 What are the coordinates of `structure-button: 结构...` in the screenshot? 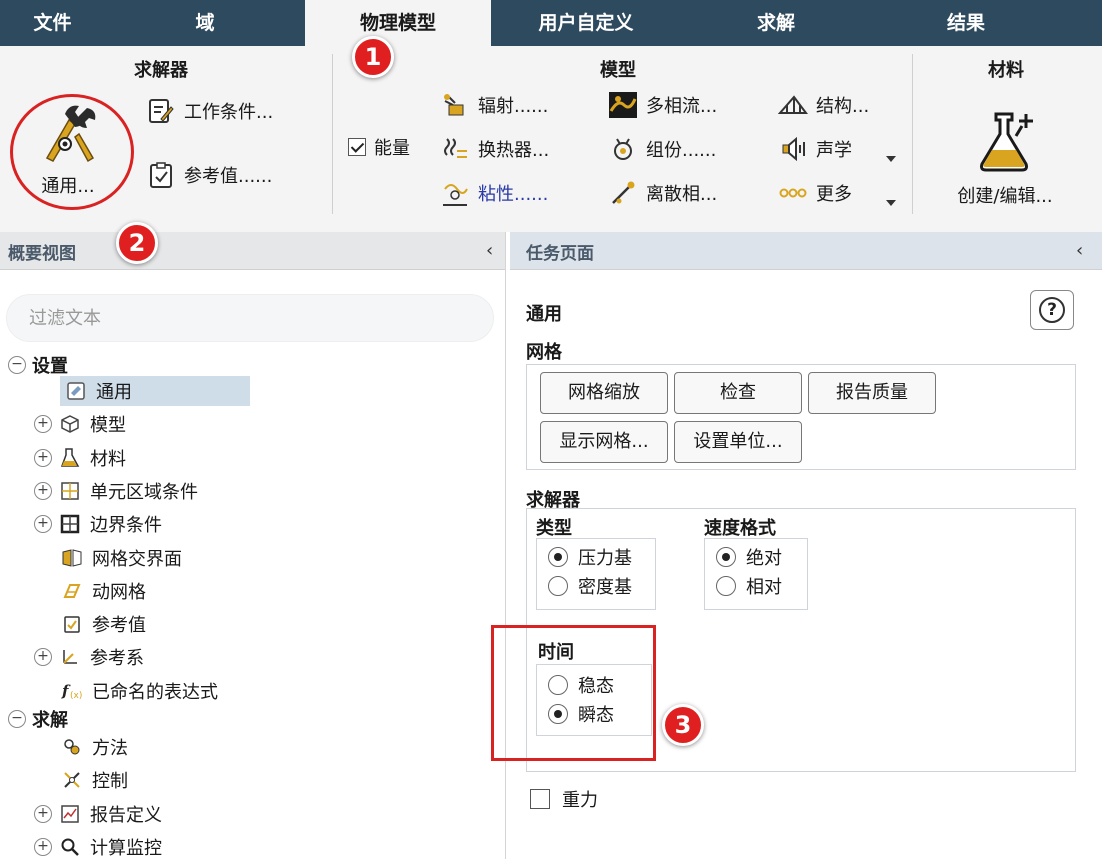 It's located at (823, 105).